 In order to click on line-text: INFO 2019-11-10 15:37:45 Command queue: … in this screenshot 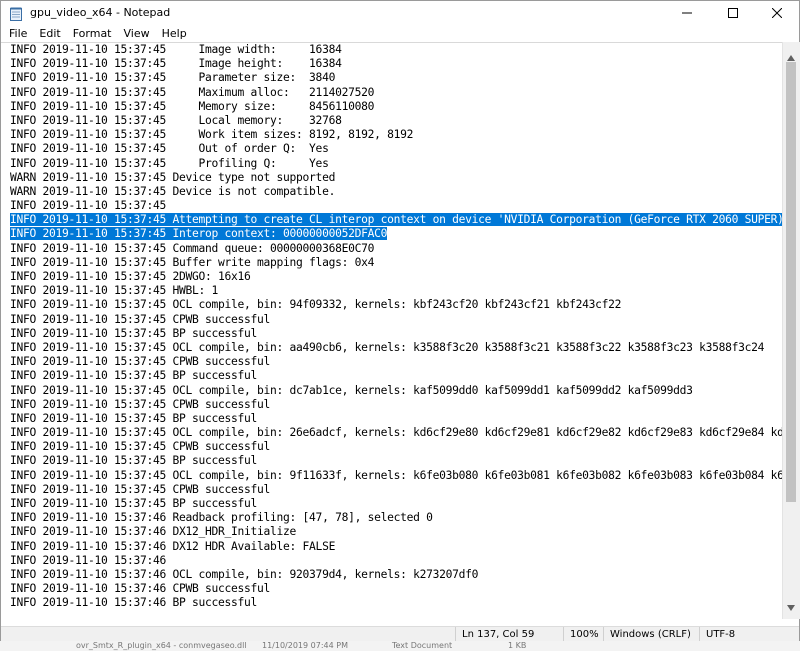, I will do `click(192, 248)`.